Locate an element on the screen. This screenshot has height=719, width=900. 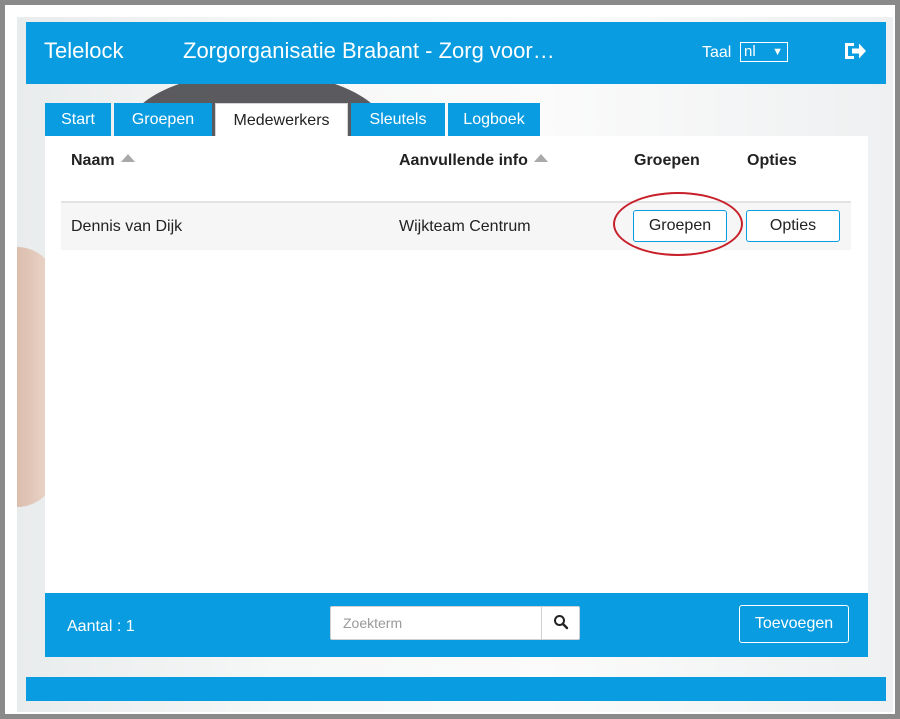
opties-button: Opties is located at coordinates (793, 226).